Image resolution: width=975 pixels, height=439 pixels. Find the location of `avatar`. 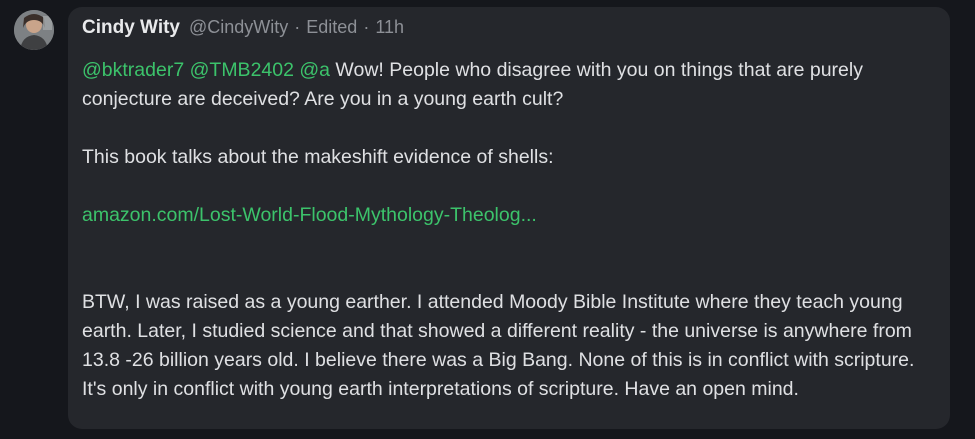

avatar is located at coordinates (34, 30).